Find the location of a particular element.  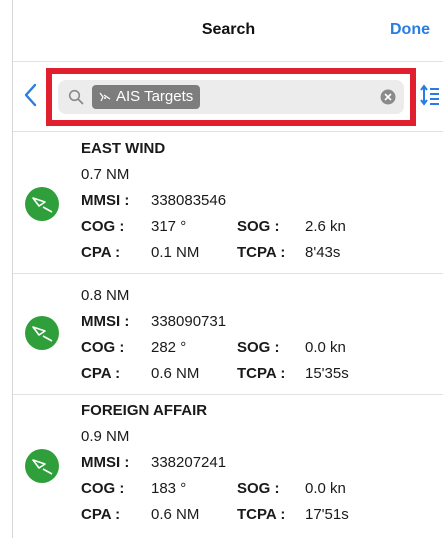

target-name: EAST WIND is located at coordinates (123, 148).